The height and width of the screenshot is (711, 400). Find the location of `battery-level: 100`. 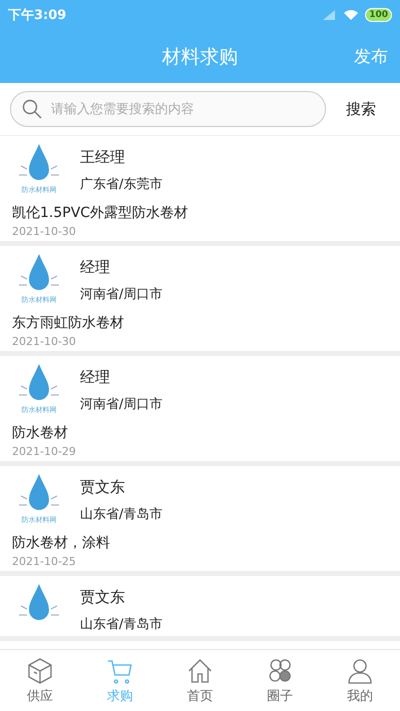

battery-level: 100 is located at coordinates (378, 15).